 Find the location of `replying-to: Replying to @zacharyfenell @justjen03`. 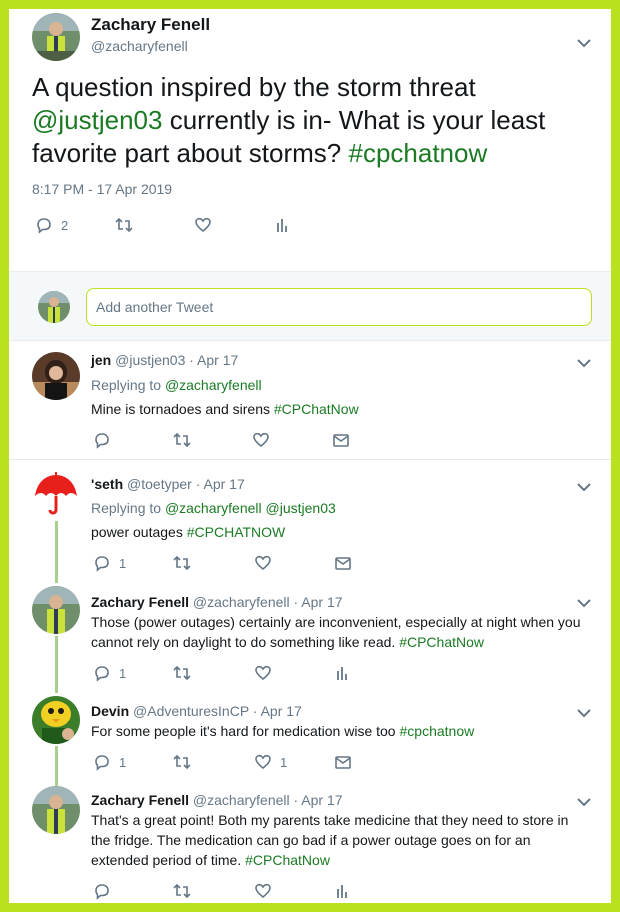

replying-to: Replying to @zacharyfenell @justjen03 is located at coordinates (213, 508).